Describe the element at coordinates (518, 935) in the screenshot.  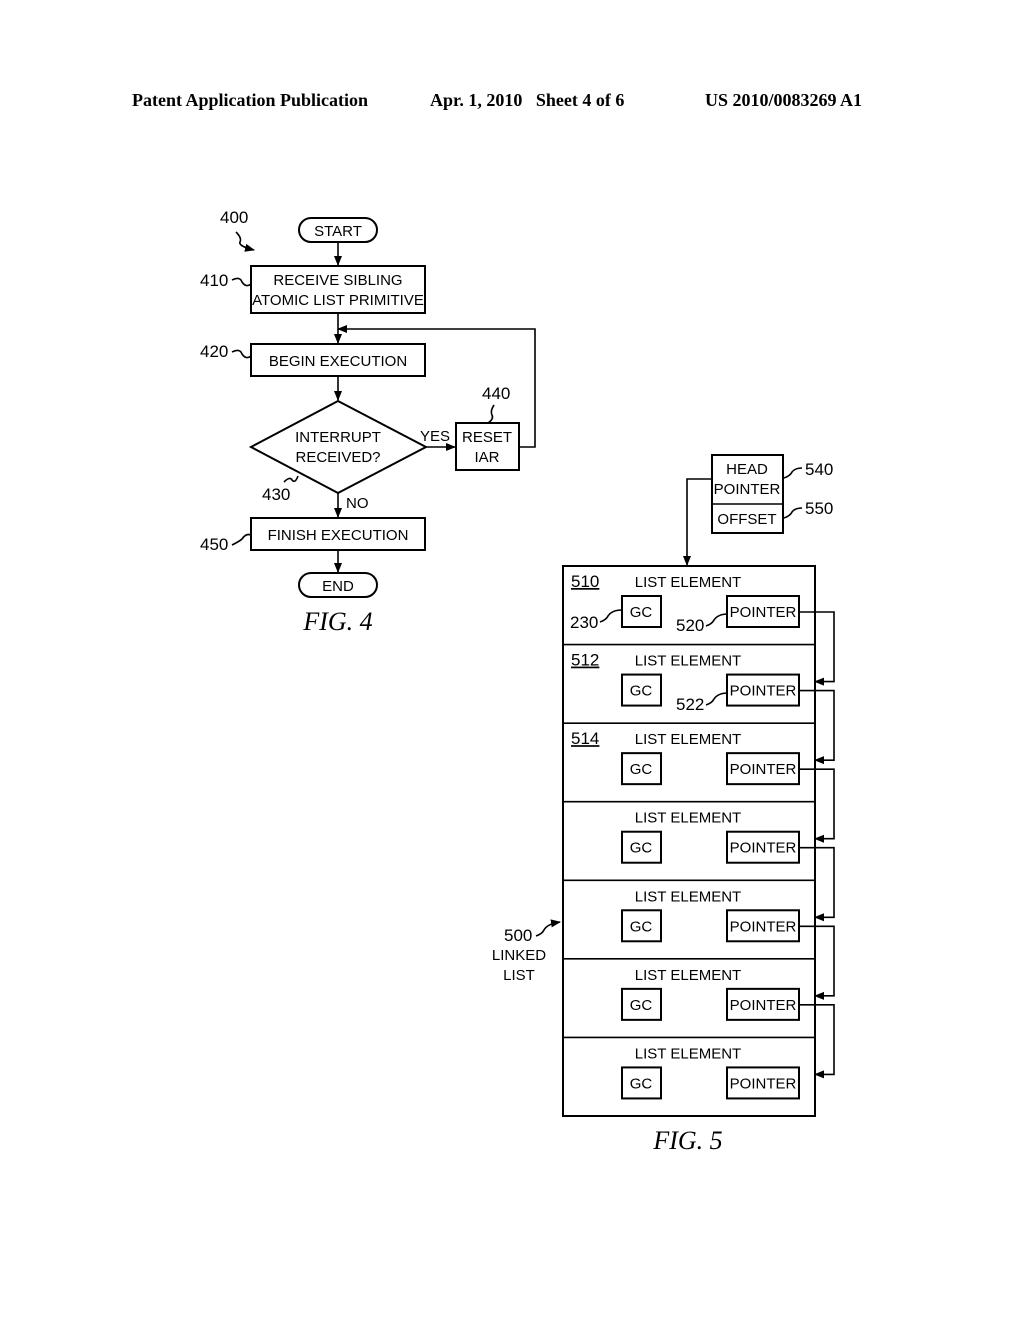
I see `ref-500: 500` at that location.